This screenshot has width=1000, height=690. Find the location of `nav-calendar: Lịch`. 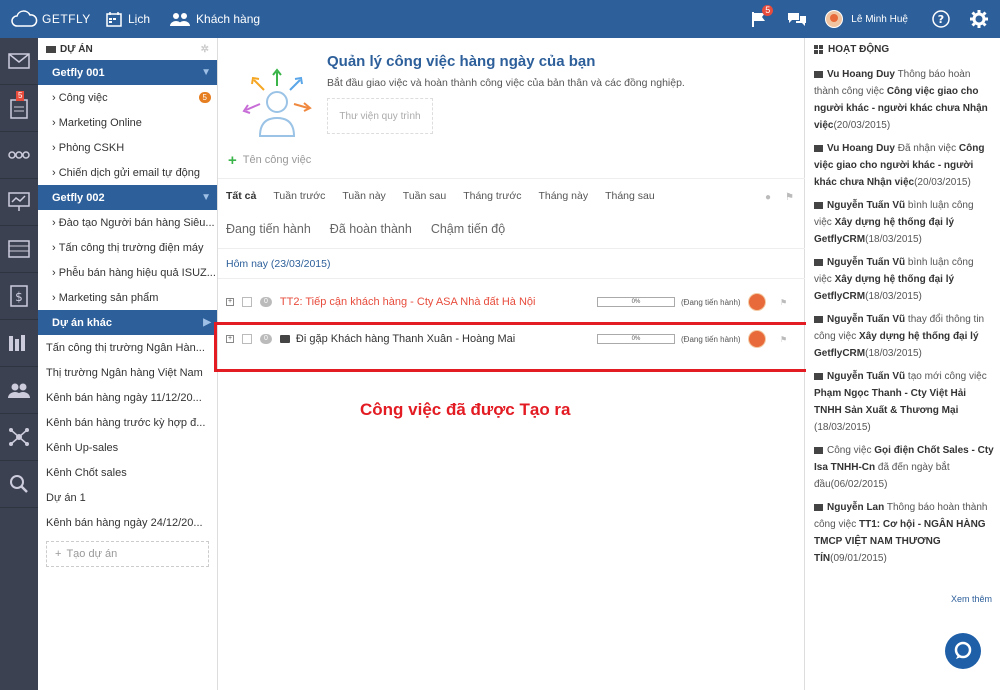

nav-calendar: Lịch is located at coordinates (128, 19).